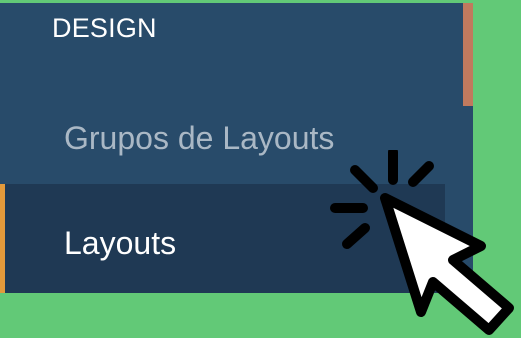 The height and width of the screenshot is (338, 521). What do you see at coordinates (120, 243) in the screenshot?
I see `sidebar-item-label: Layouts` at bounding box center [120, 243].